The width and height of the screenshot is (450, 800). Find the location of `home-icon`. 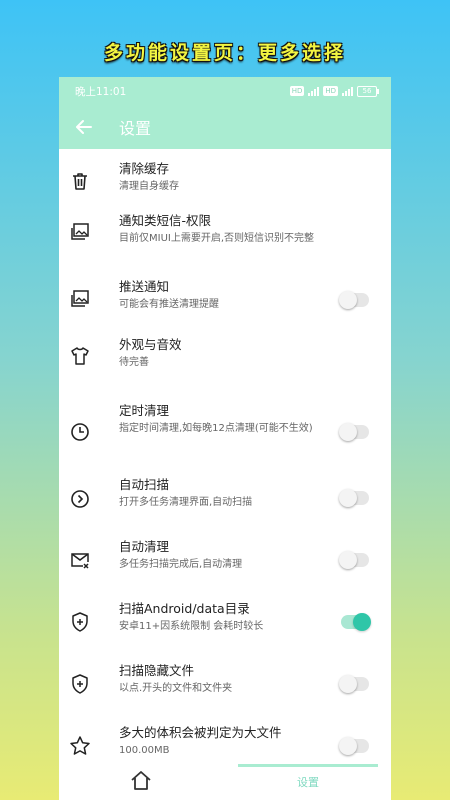

home-icon is located at coordinates (141, 781).